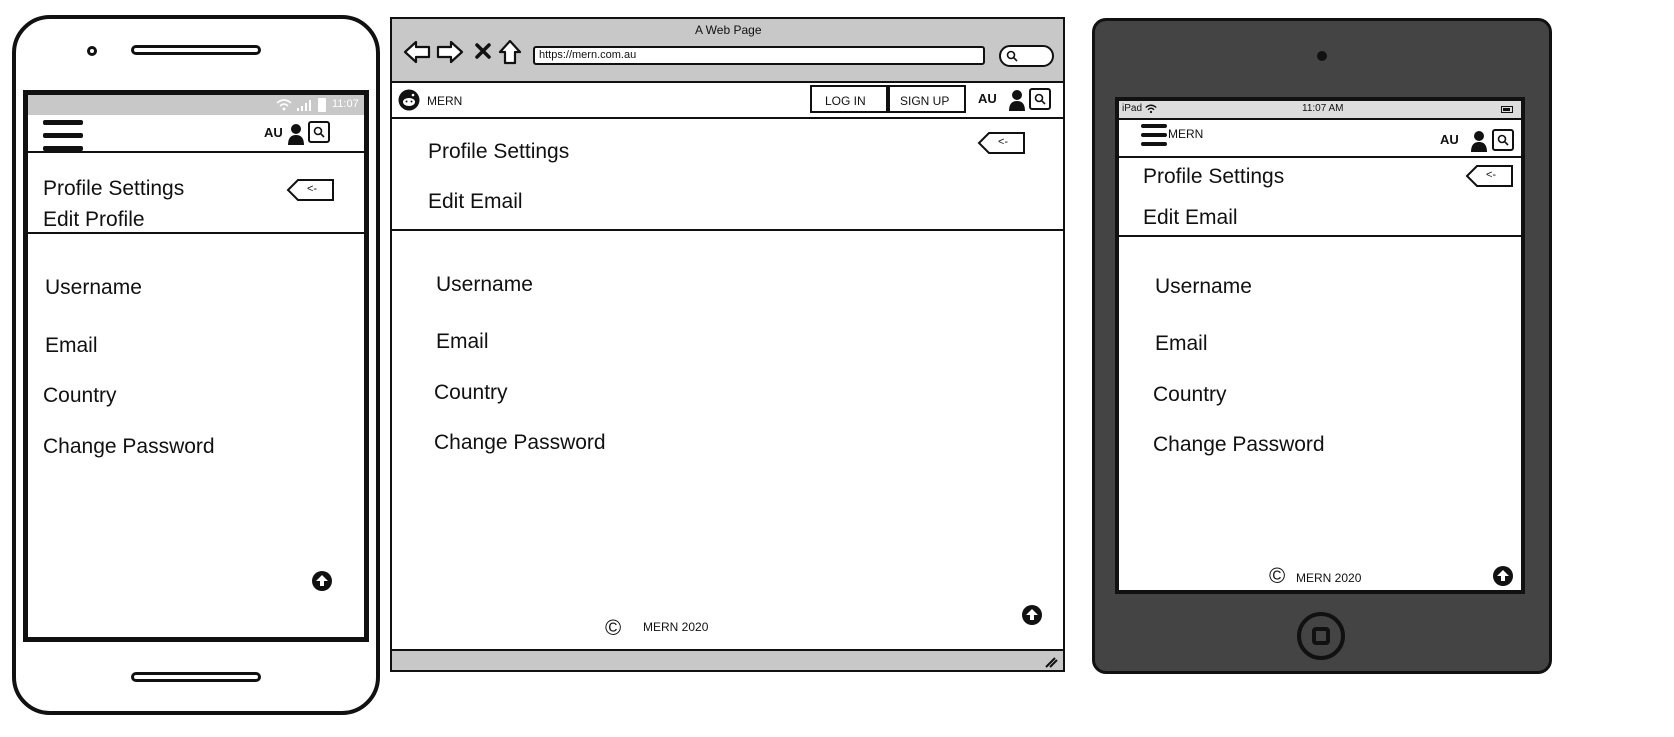  I want to click on tablet-page-subtitle: Edit Email, so click(1190, 217).